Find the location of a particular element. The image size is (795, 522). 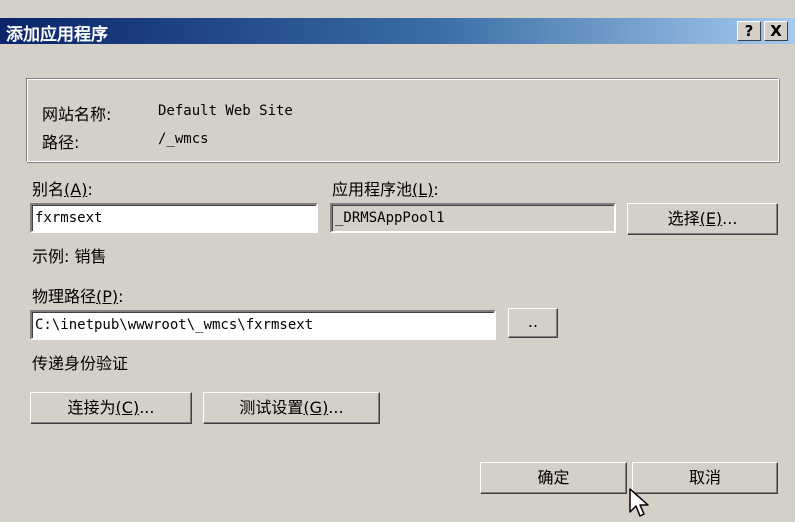

site-name-value: Default Web Site is located at coordinates (225, 111).